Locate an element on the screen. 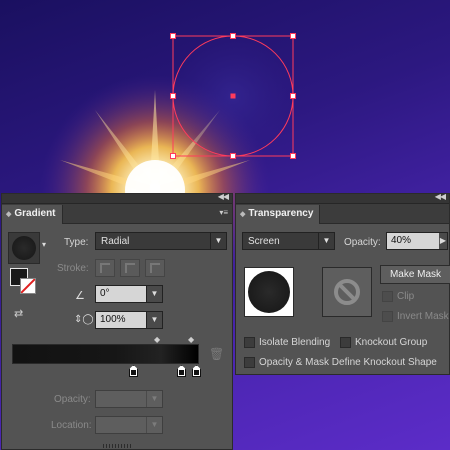  invert-mask-label: Invert Mask is located at coordinates (423, 316).